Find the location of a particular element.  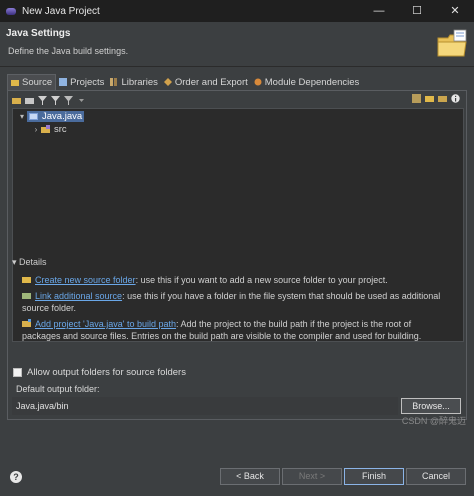

filter-icon is located at coordinates (42, 100).